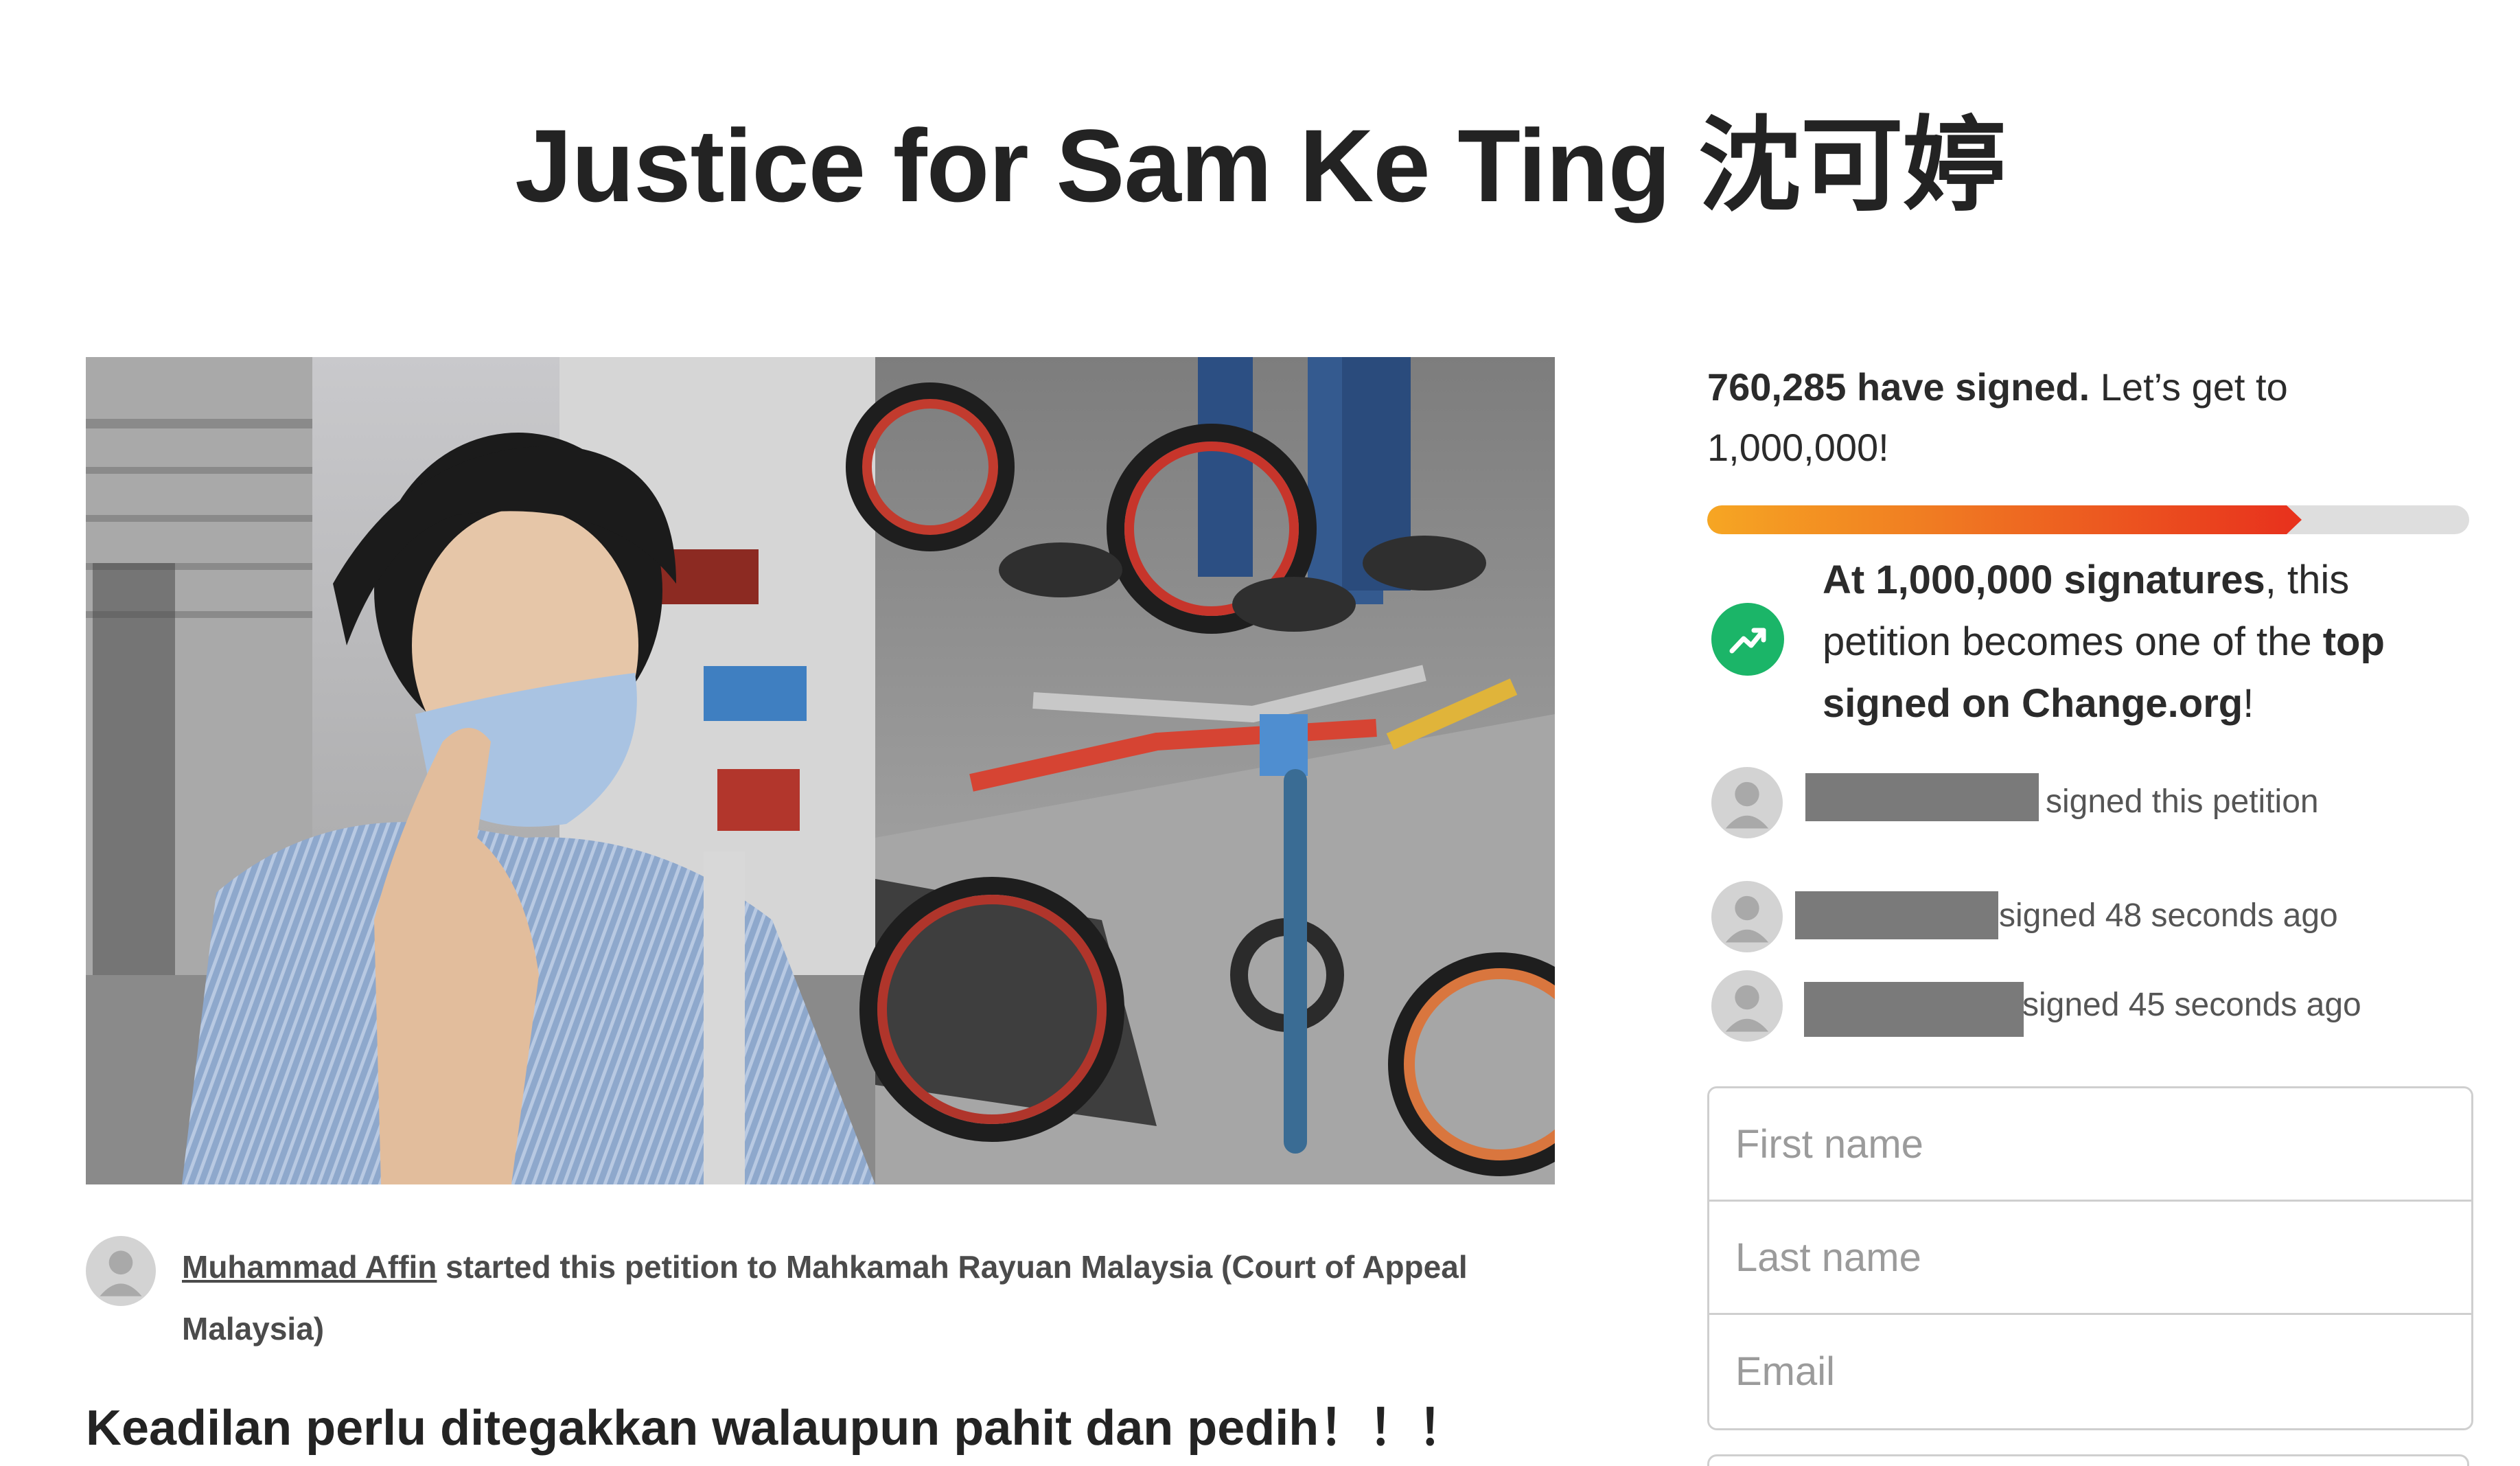  Describe the element at coordinates (2044, 580) in the screenshot. I see `milestone-bold-1: At 1,000,000 signatures` at that location.